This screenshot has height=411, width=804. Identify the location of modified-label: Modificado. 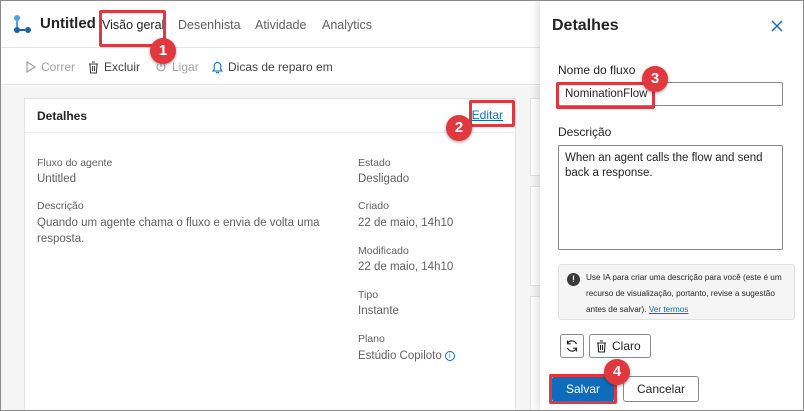
(383, 251).